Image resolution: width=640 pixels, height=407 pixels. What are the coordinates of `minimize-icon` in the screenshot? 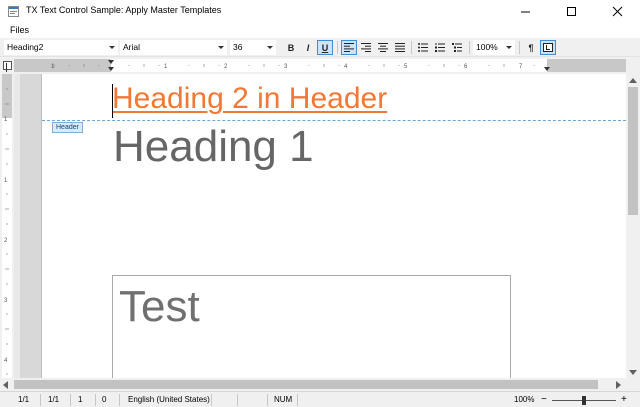 It's located at (525, 11).